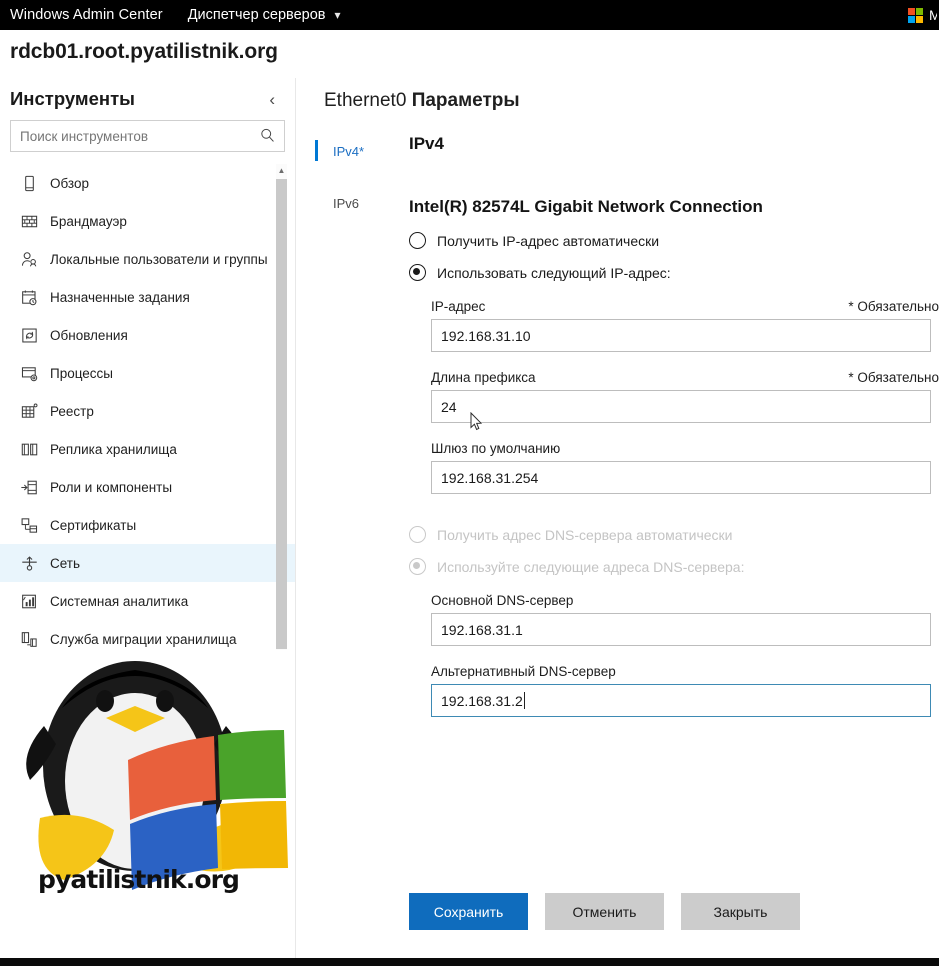 This screenshot has width=939, height=966. What do you see at coordinates (893, 377) in the screenshot?
I see `required-marker: * Обязательно` at bounding box center [893, 377].